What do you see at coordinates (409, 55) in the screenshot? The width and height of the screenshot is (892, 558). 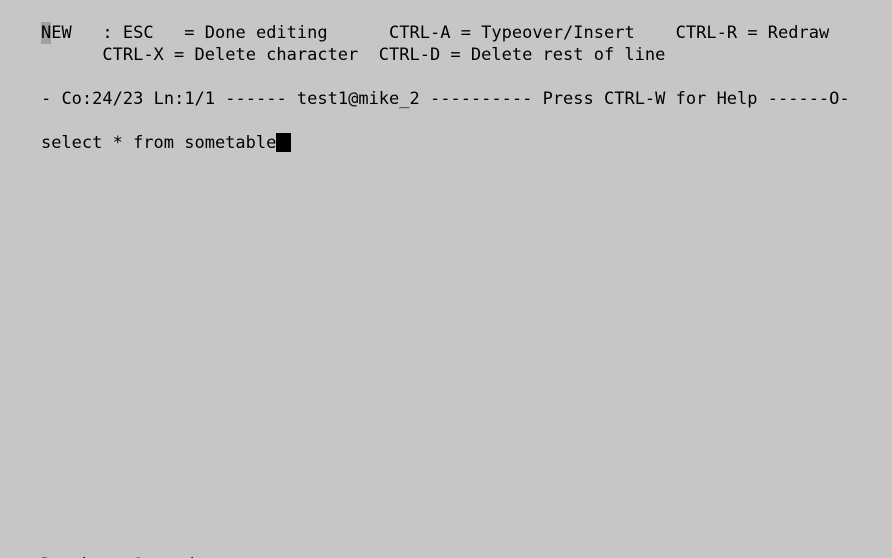 I see `help-key-ctrl-d: CTRL-D` at bounding box center [409, 55].